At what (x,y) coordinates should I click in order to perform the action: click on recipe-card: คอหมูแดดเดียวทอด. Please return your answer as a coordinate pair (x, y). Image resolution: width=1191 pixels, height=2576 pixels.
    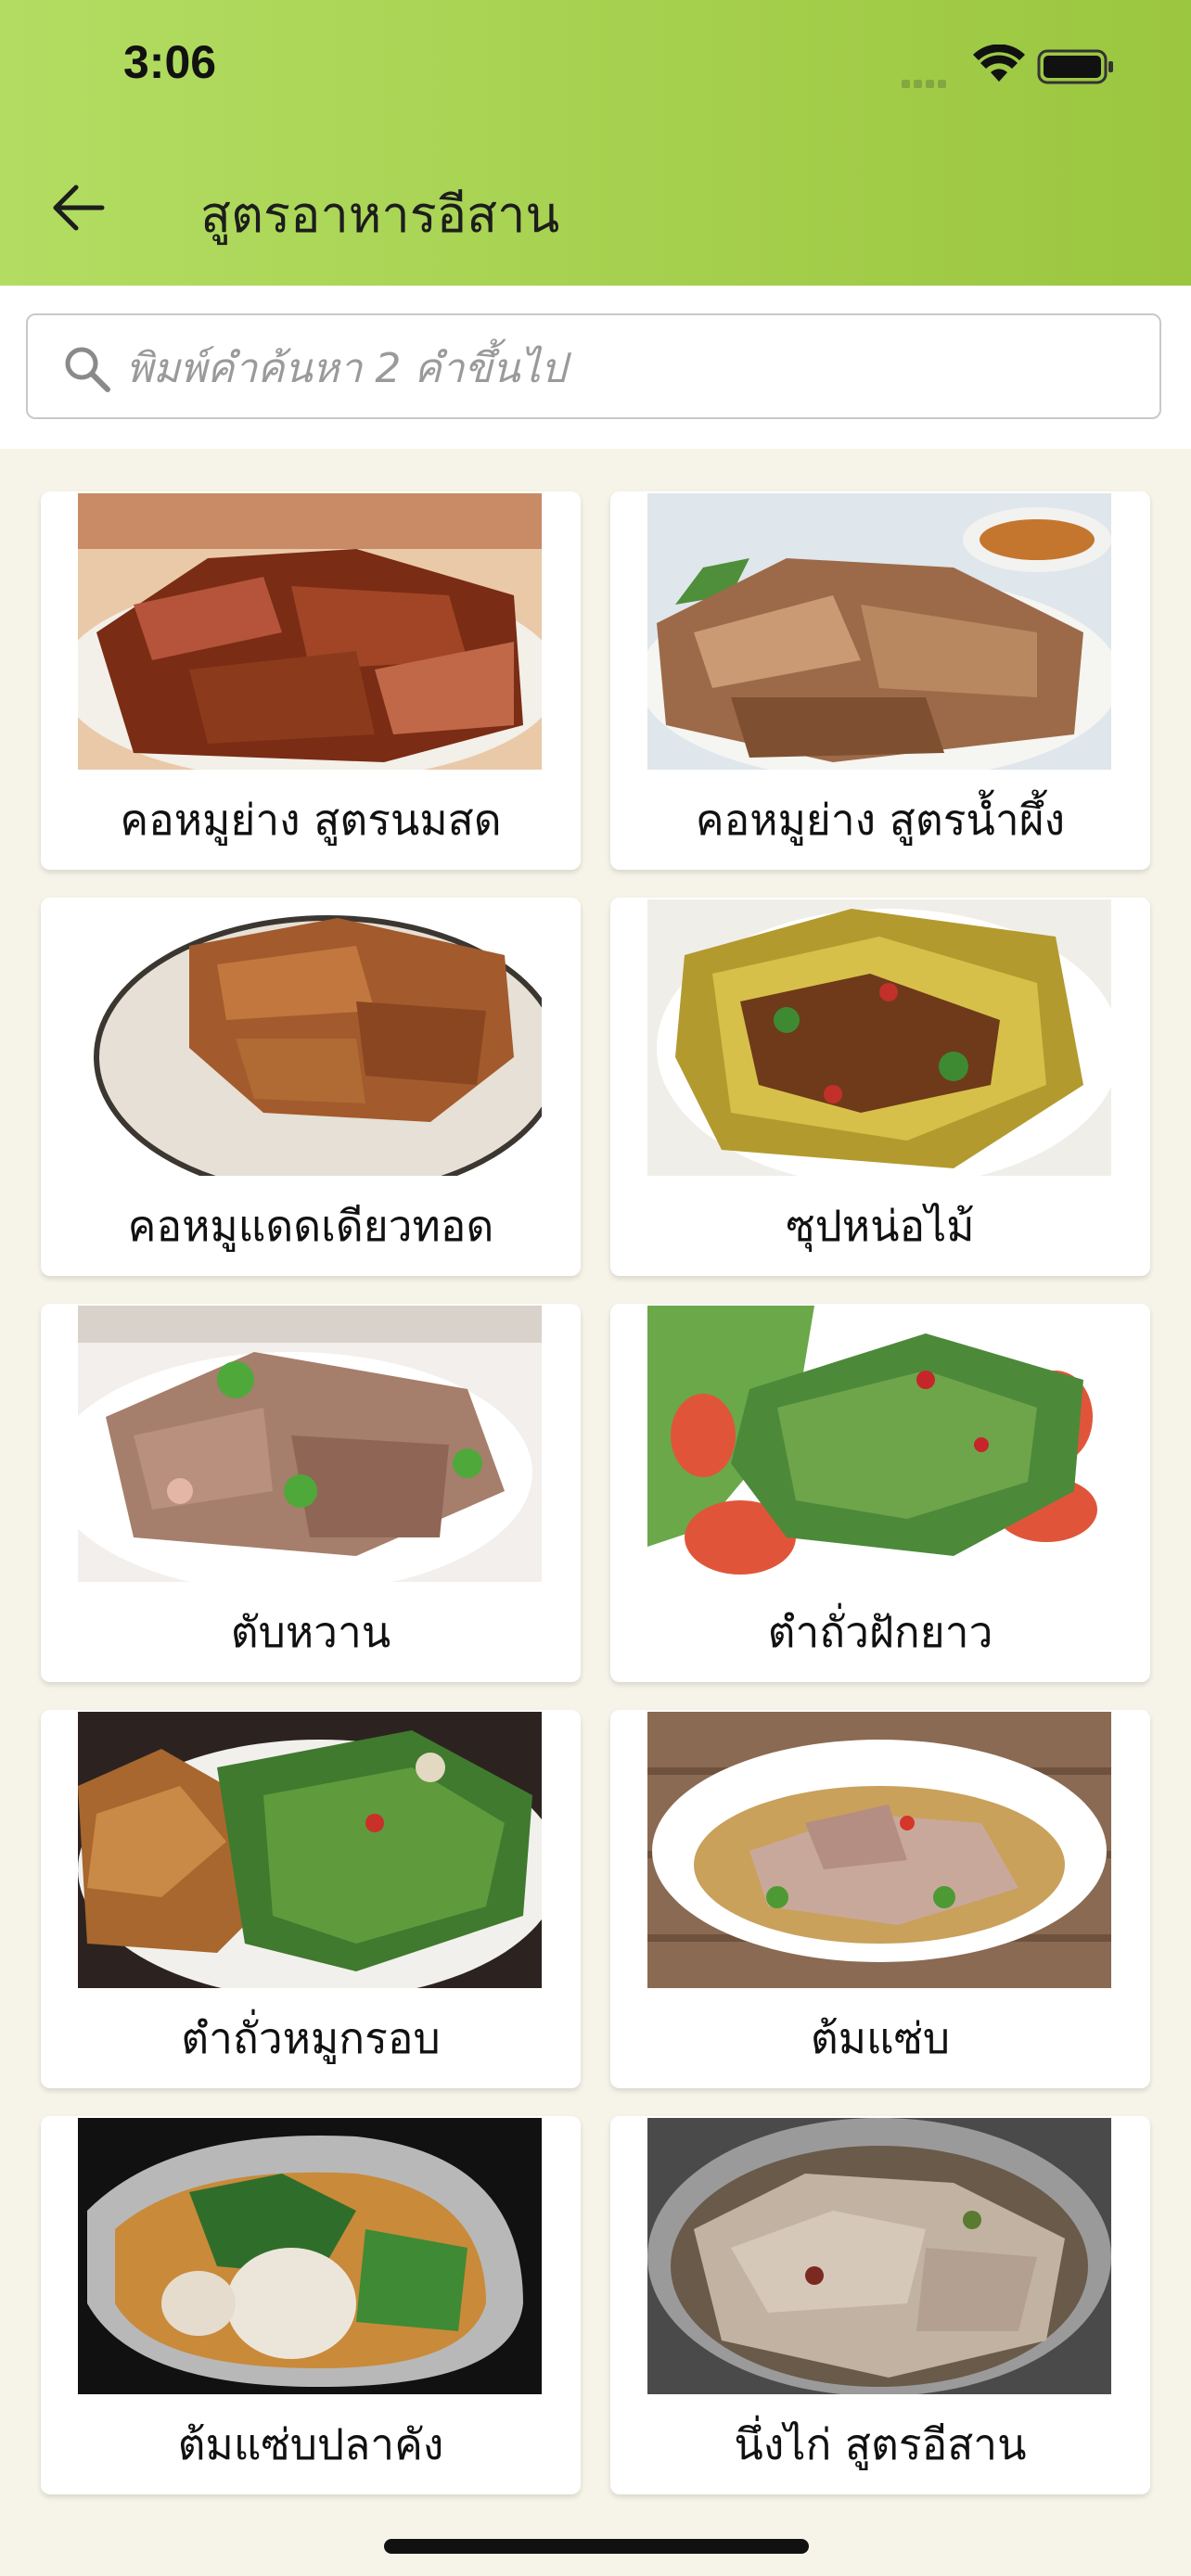
    Looking at the image, I should click on (311, 1087).